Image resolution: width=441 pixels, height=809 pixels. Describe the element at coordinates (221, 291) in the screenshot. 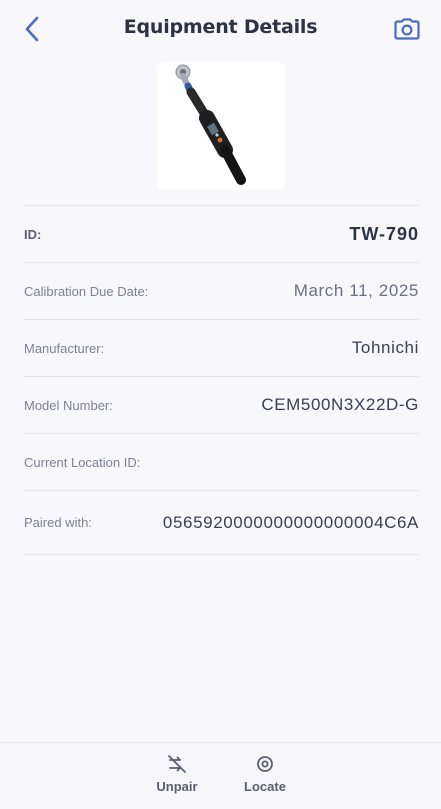

I see `detail-row-calibration-due-date: Calibration Due Date: March 11, 2025` at that location.